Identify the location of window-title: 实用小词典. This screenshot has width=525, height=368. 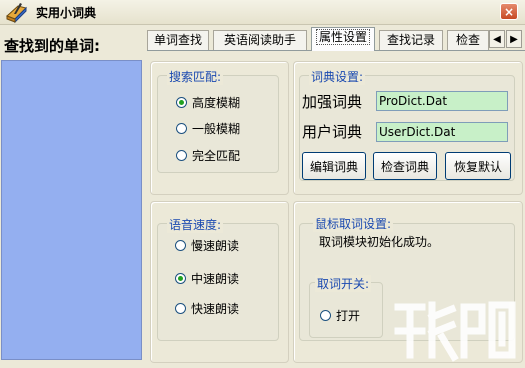
(66, 13).